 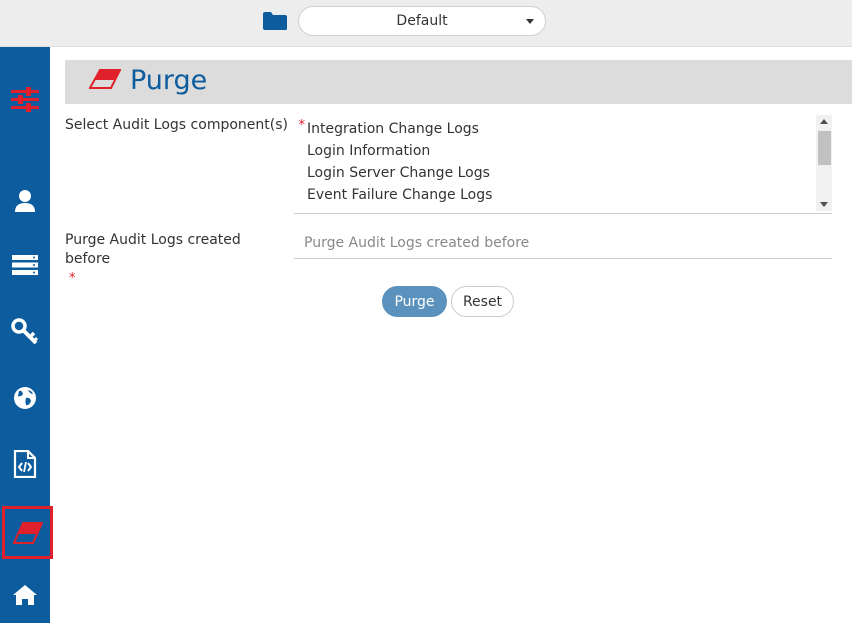 I want to click on scrollbar-thumb, so click(x=824, y=148).